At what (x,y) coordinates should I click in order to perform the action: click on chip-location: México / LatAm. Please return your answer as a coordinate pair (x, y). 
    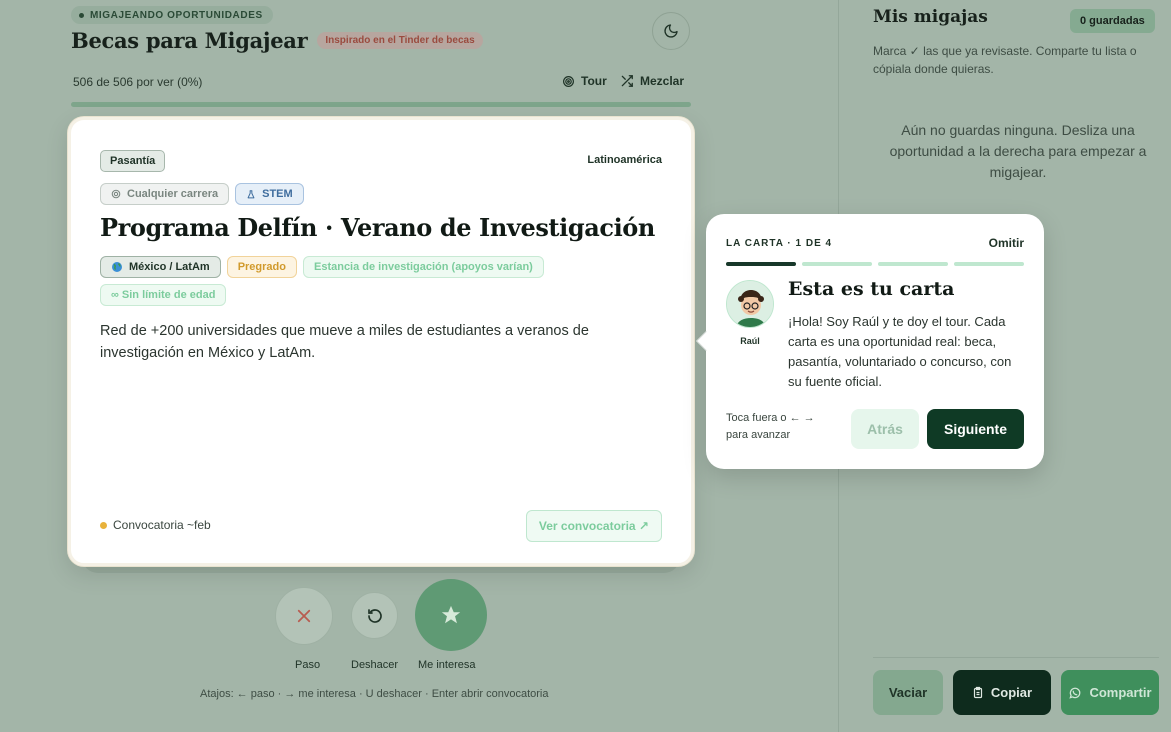
    Looking at the image, I should click on (160, 267).